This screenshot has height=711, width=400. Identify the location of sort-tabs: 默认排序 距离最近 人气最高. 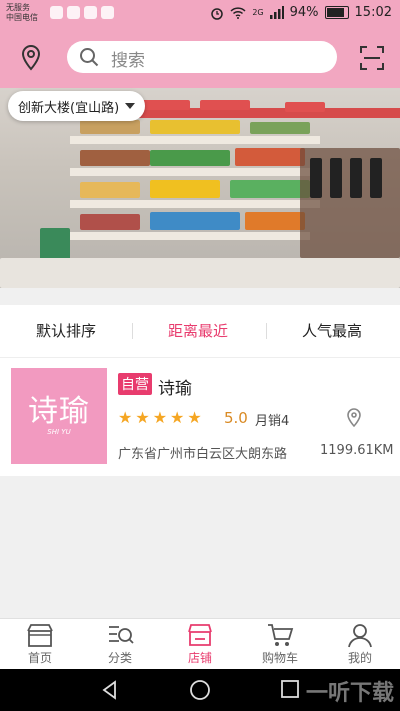
(200, 331).